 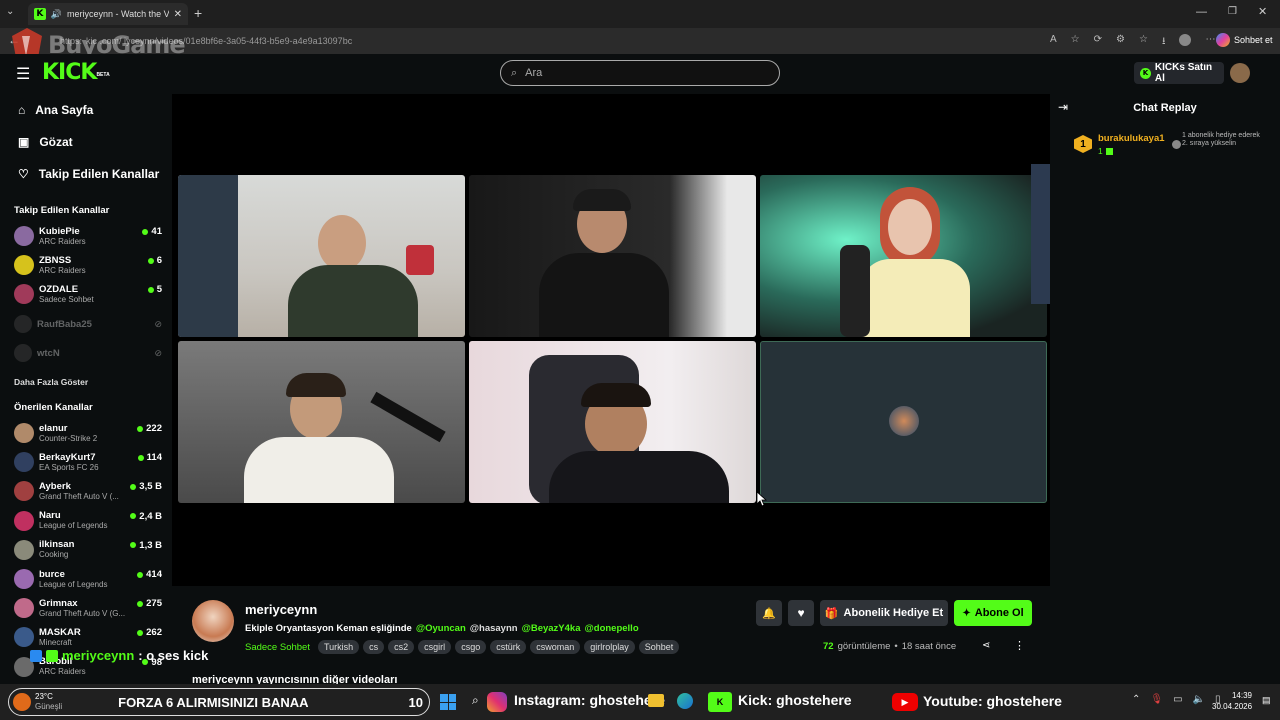 I want to click on sparkle-icon: ✦, so click(x=966, y=613).